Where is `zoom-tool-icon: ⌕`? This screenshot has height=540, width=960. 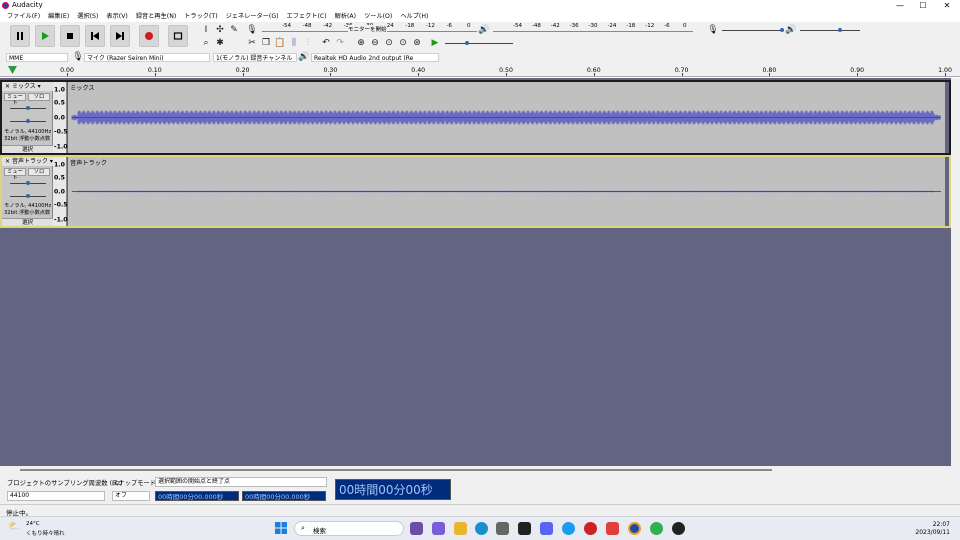
zoom-tool-icon: ⌕ is located at coordinates (206, 42).